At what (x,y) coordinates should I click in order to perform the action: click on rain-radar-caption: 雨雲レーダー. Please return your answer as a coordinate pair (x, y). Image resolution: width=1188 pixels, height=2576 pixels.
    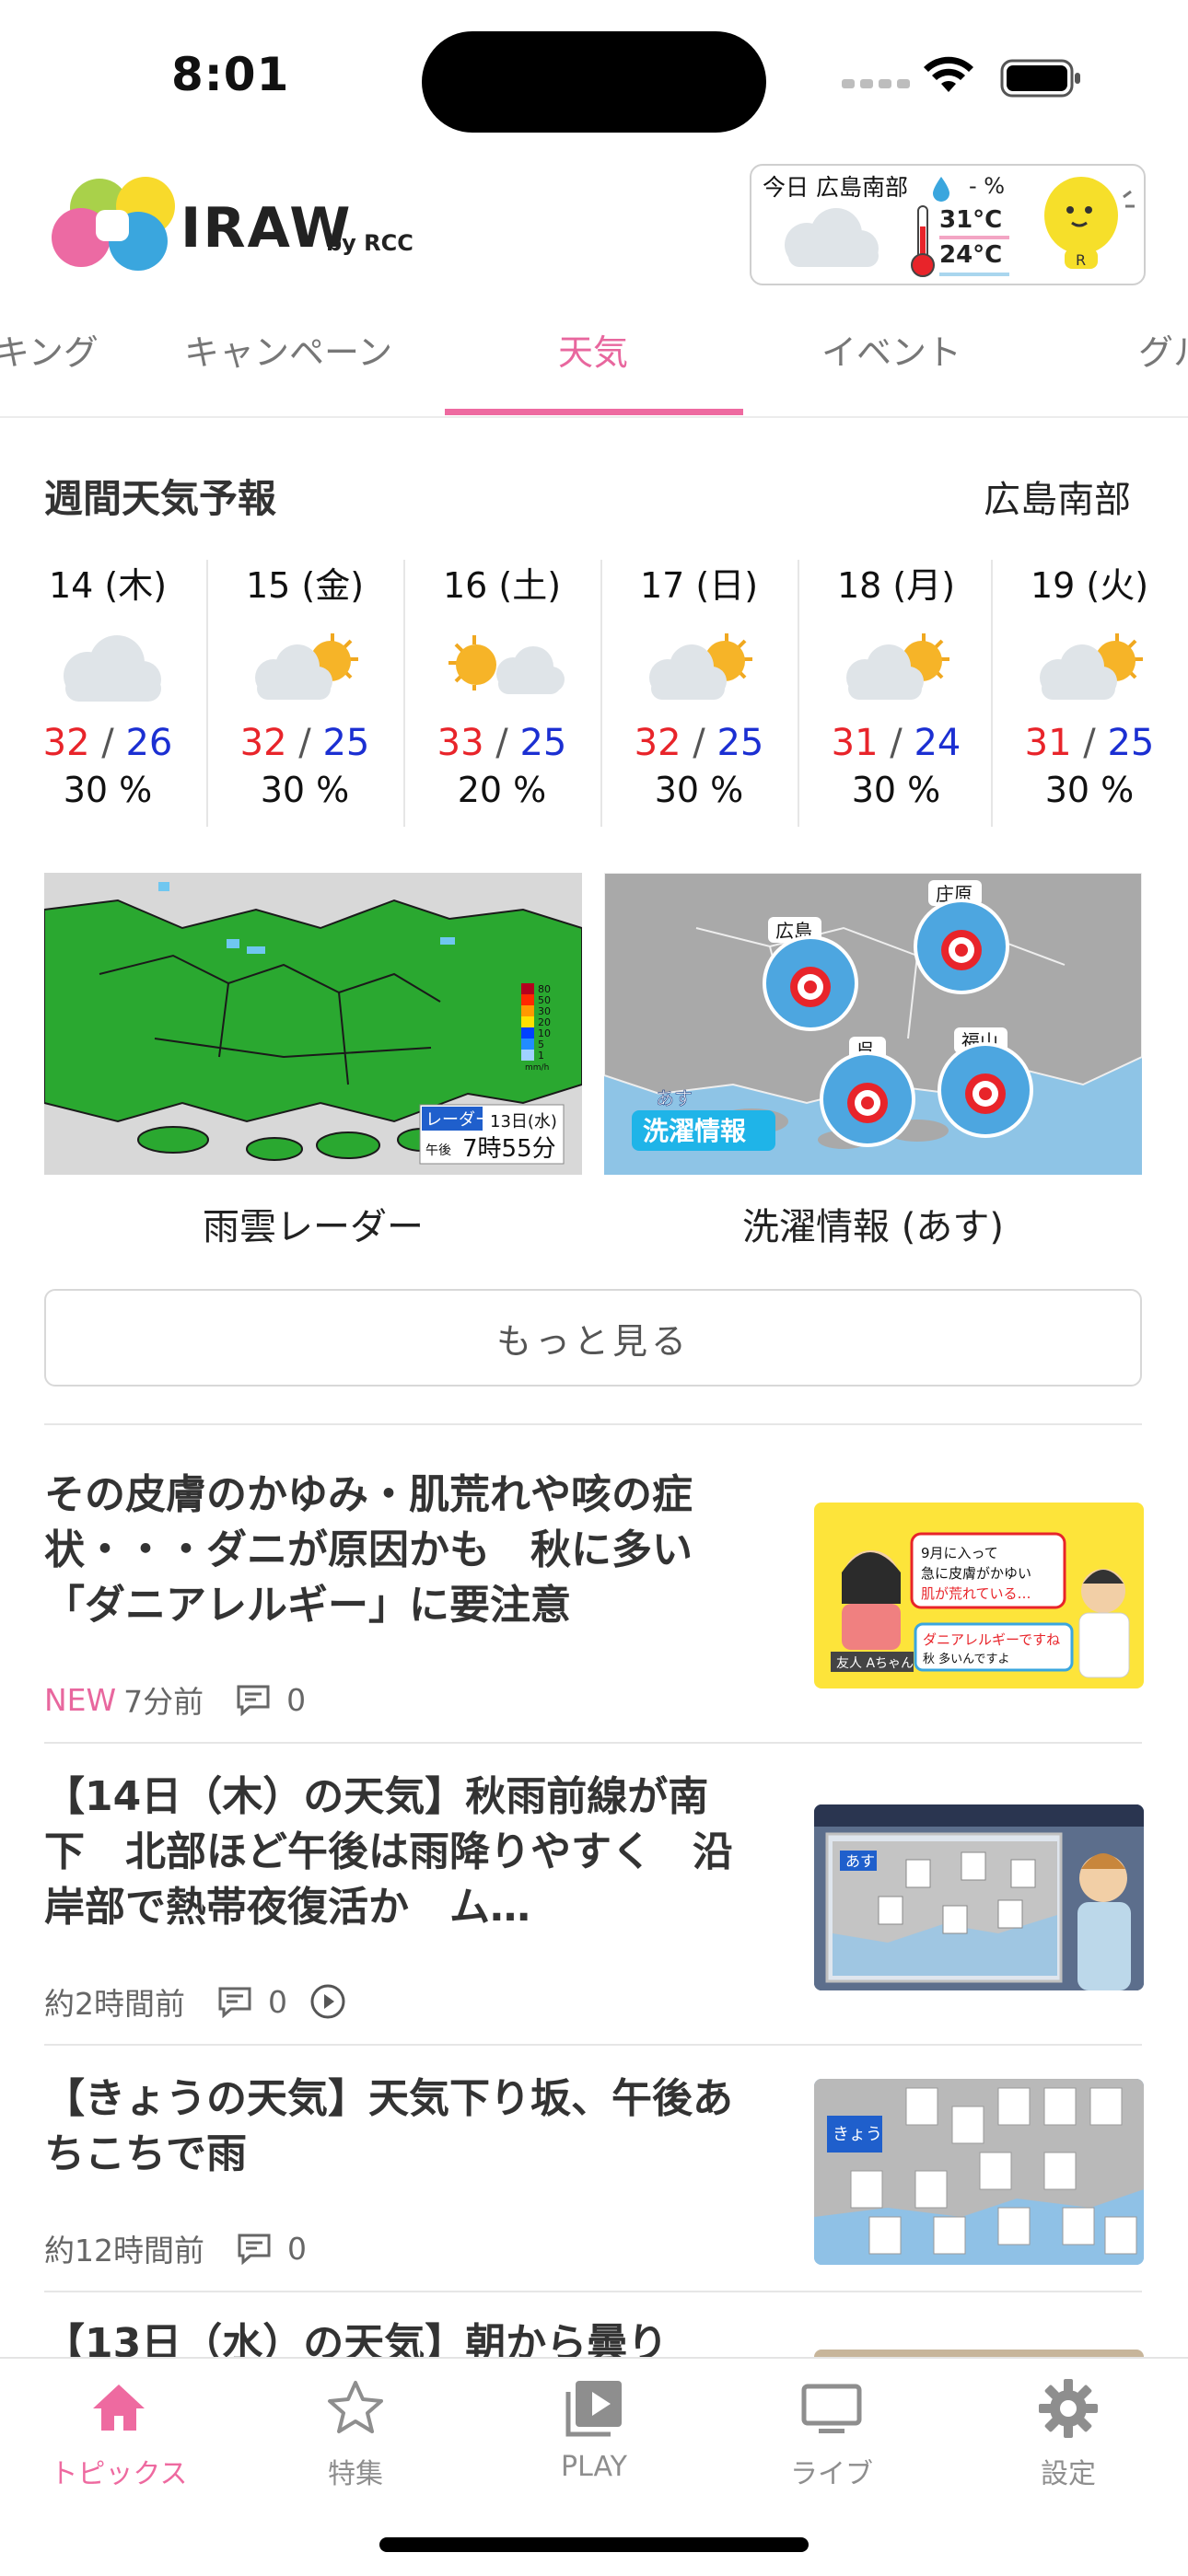
    Looking at the image, I should click on (313, 1227).